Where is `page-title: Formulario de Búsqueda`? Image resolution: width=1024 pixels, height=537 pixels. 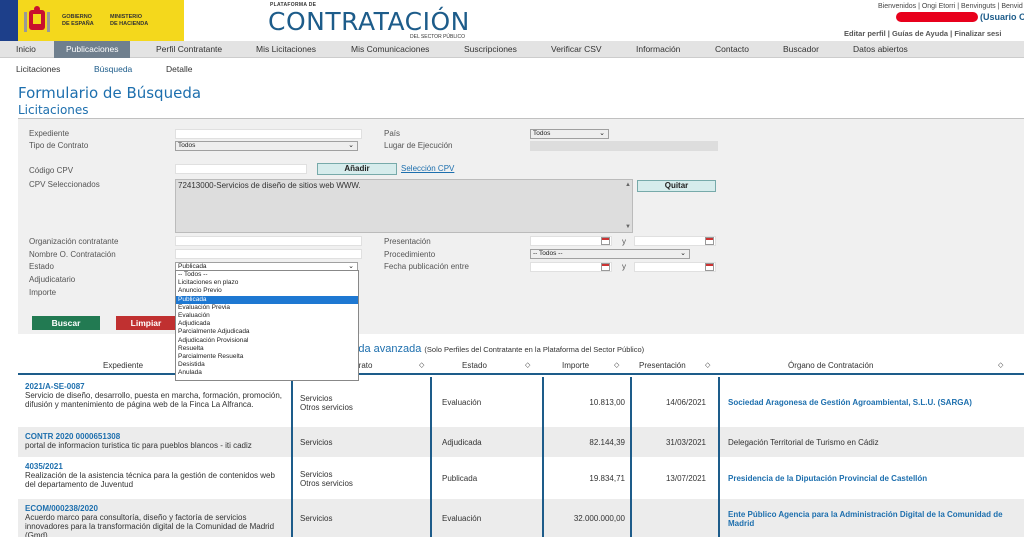 page-title: Formulario de Búsqueda is located at coordinates (110, 93).